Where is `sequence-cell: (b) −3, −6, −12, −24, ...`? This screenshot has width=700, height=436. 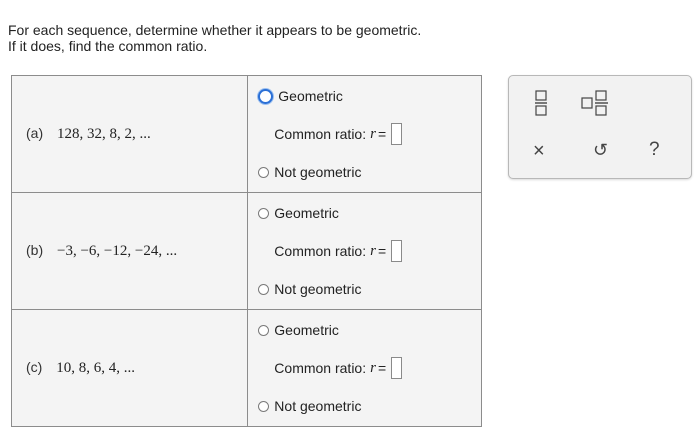 sequence-cell: (b) −3, −6, −12, −24, ... is located at coordinates (129, 251).